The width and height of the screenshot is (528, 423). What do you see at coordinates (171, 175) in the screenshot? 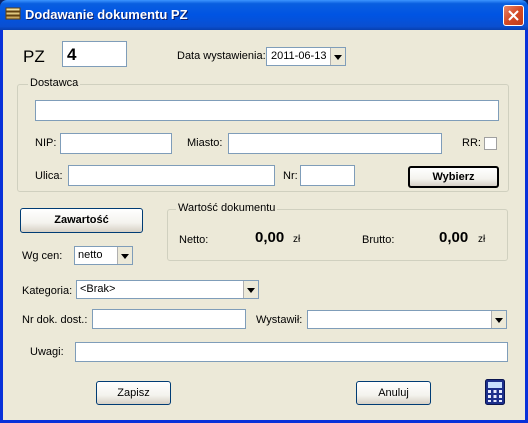
I see `street-field` at bounding box center [171, 175].